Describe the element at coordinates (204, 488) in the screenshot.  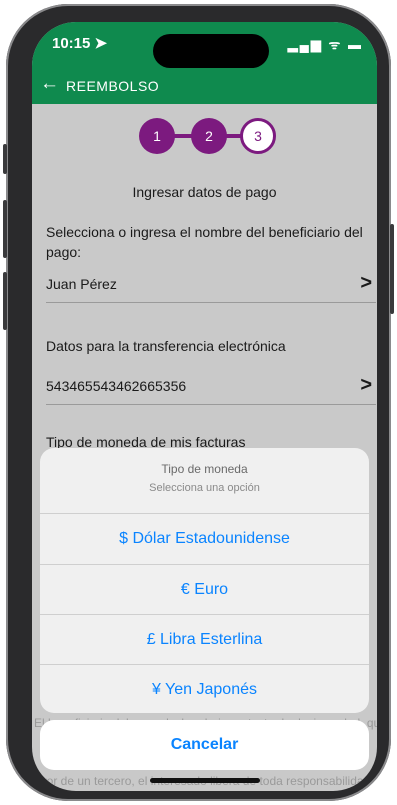
I see `sheet-subtitle: Selecciona una opción` at that location.